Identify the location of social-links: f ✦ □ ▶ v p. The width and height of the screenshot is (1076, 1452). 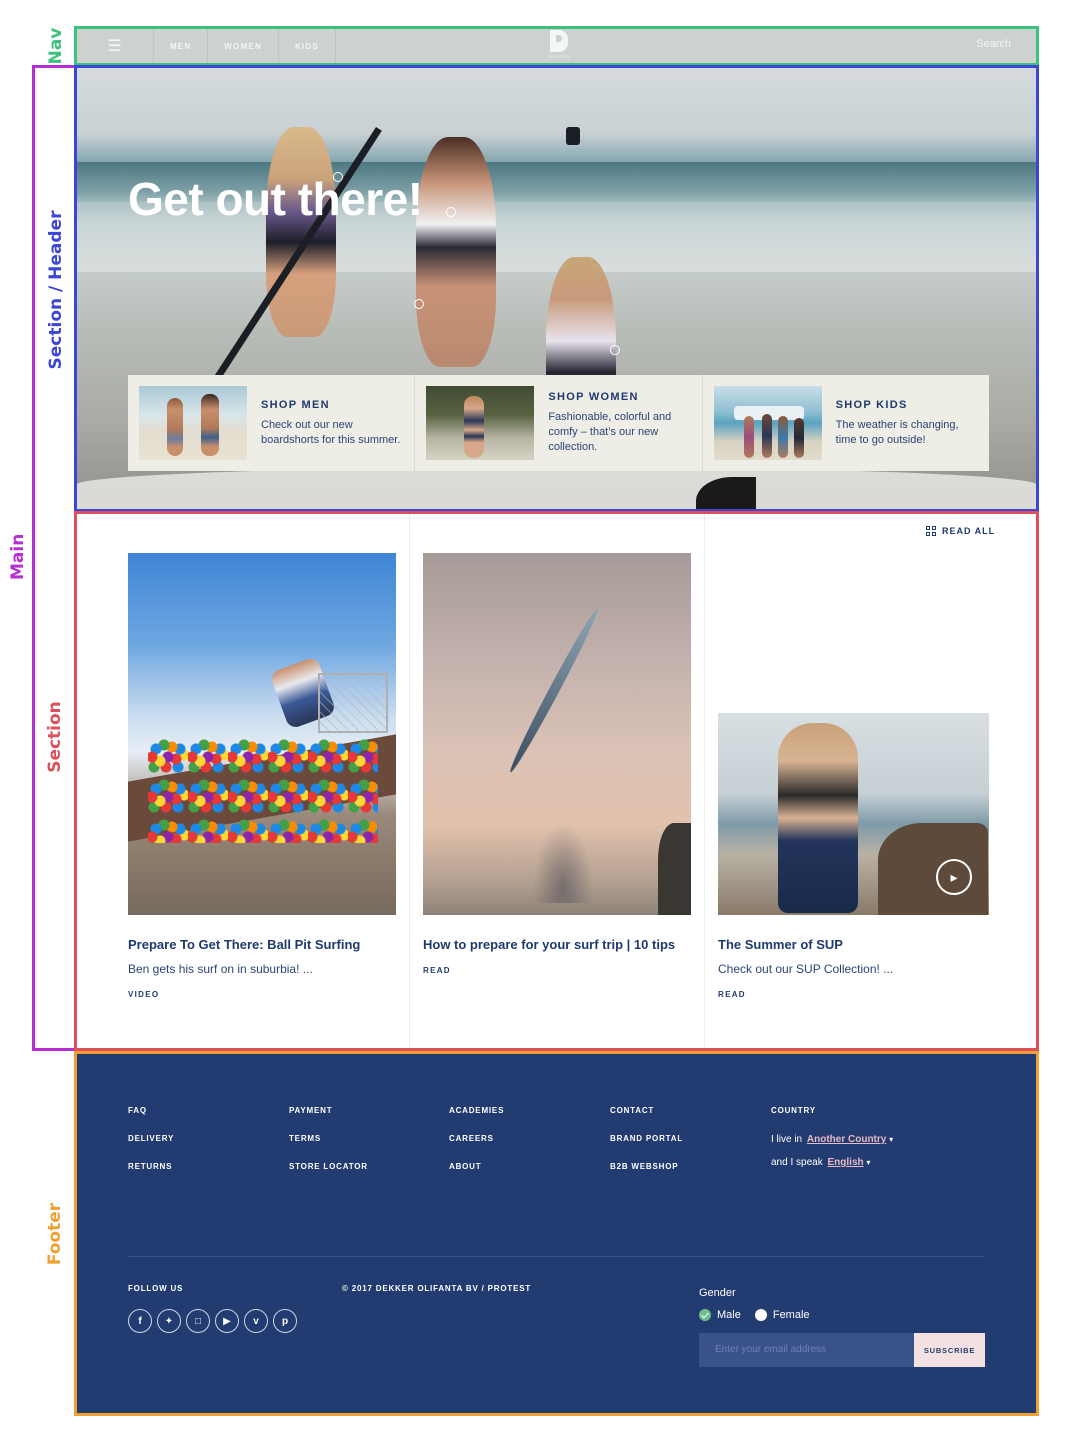
(215, 1321).